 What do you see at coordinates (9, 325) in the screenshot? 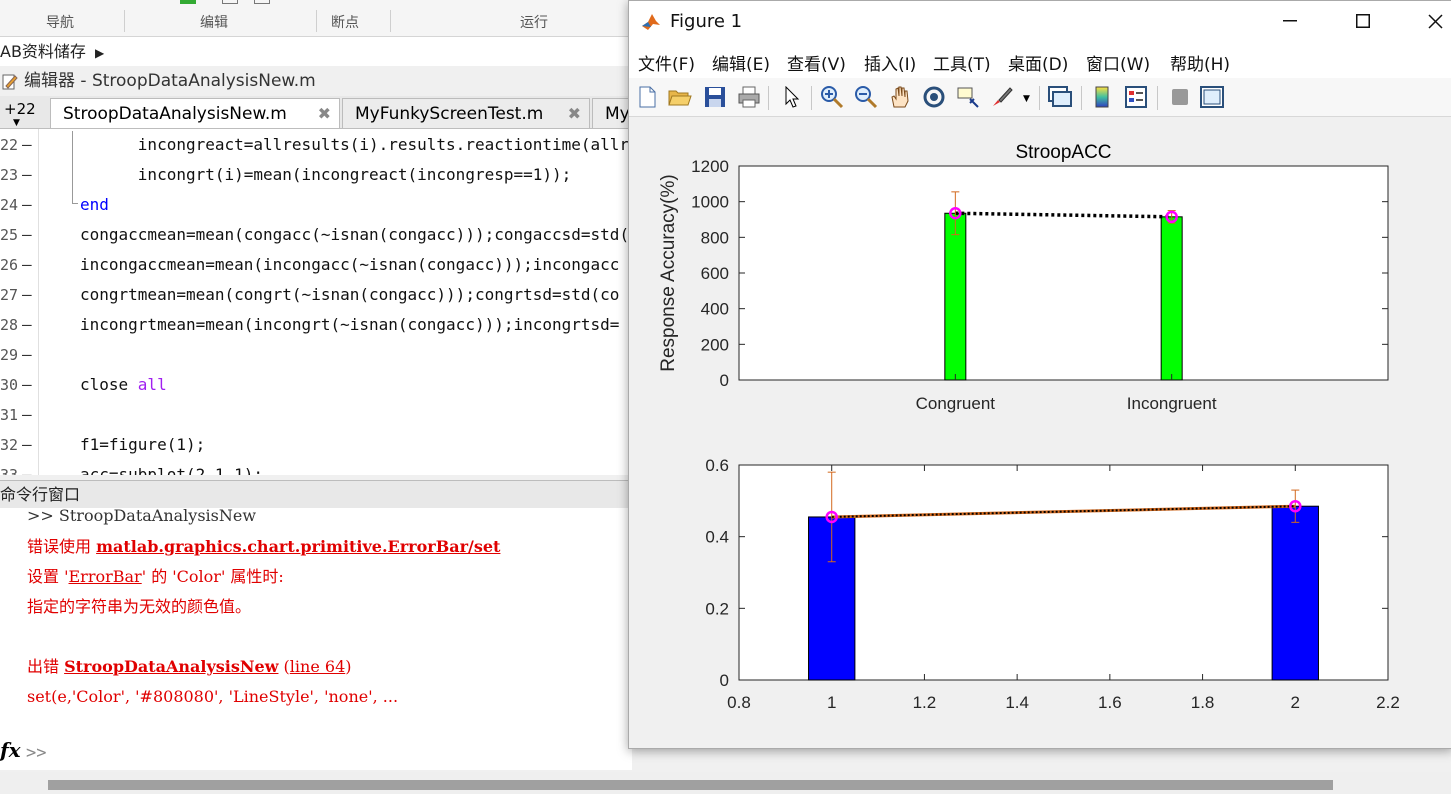
I see `line-number: 28` at bounding box center [9, 325].